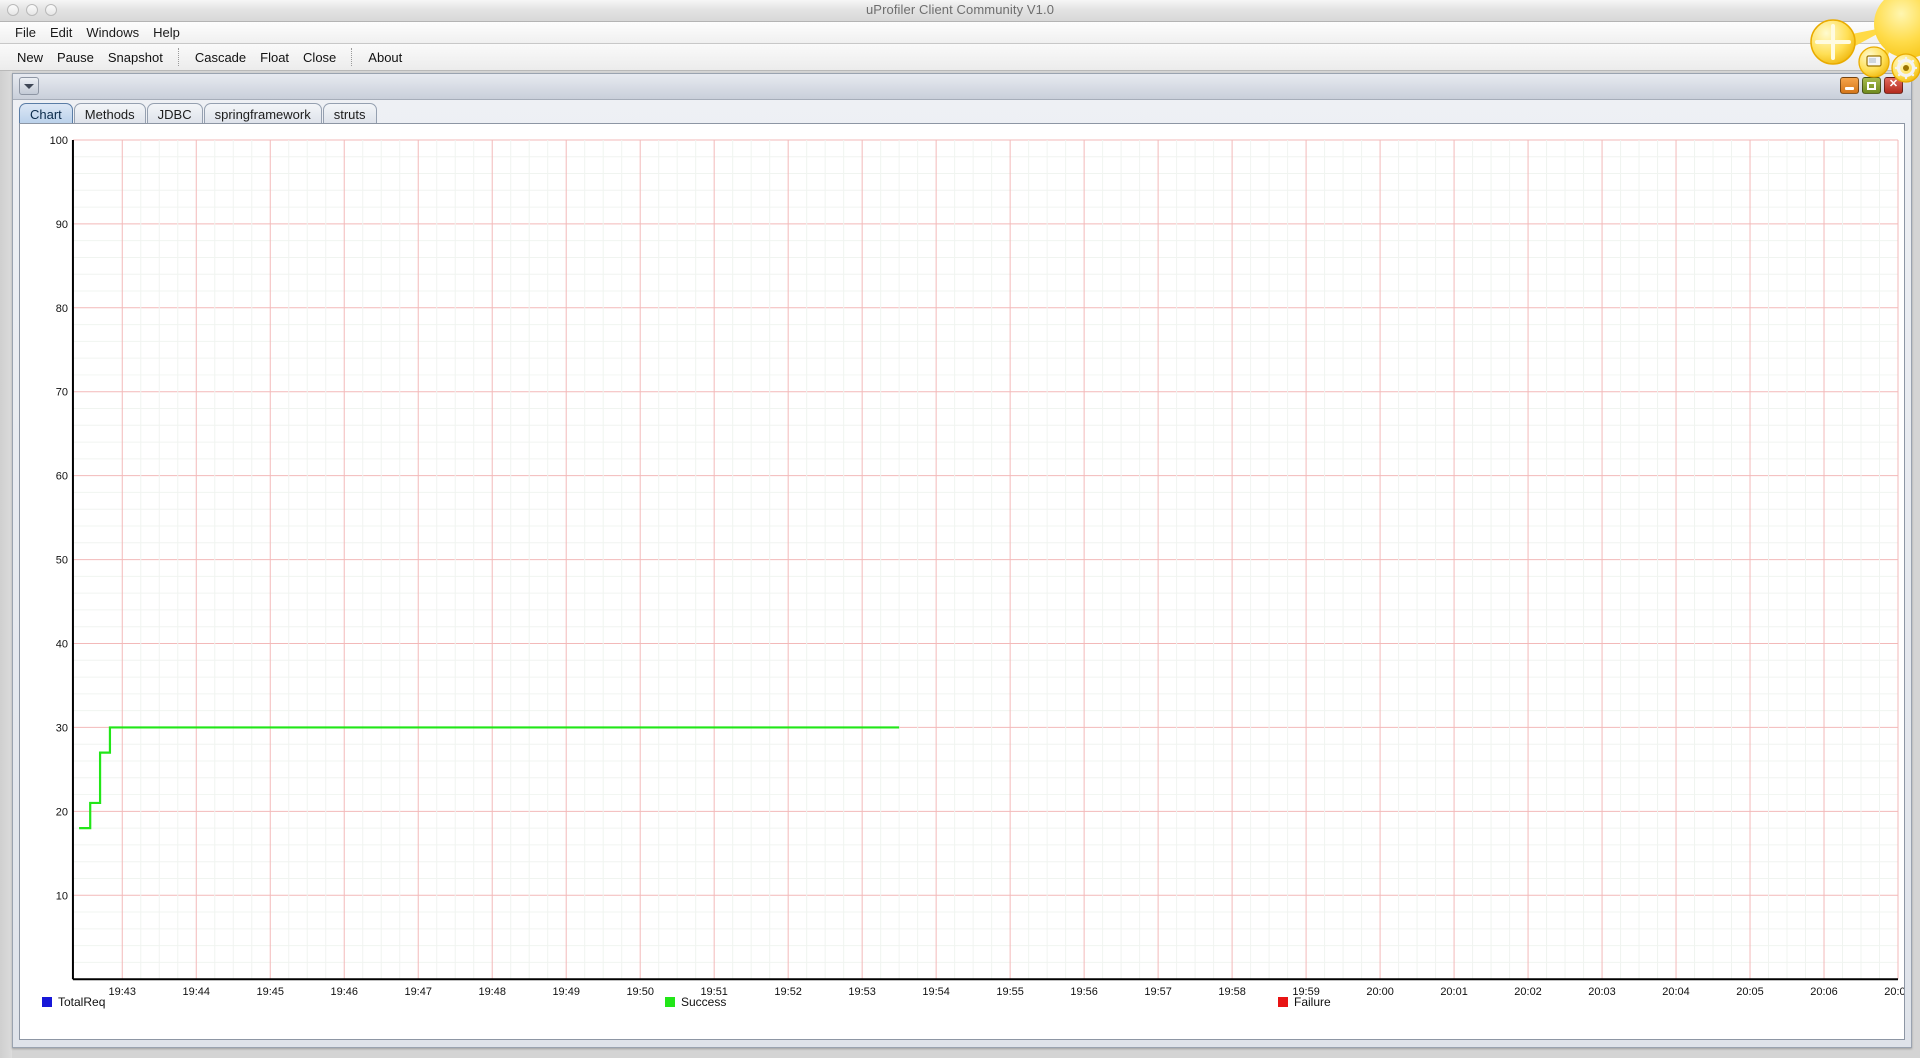 This screenshot has width=1920, height=1058. Describe the element at coordinates (196, 992) in the screenshot. I see `svg-text: 19:44` at that location.